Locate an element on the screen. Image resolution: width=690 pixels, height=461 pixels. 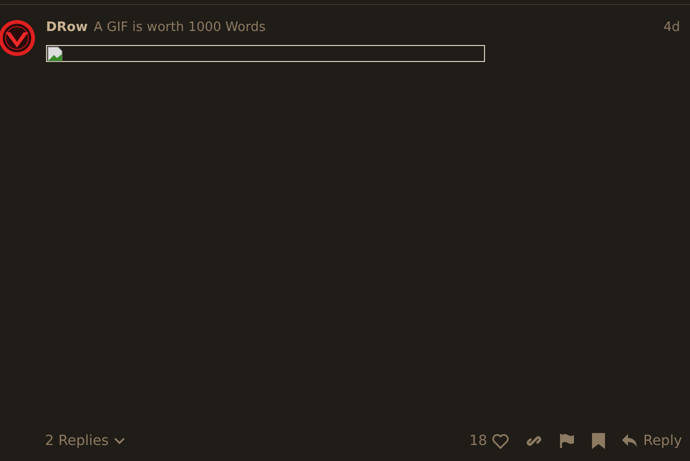
reply-button: Reply is located at coordinates (652, 441).